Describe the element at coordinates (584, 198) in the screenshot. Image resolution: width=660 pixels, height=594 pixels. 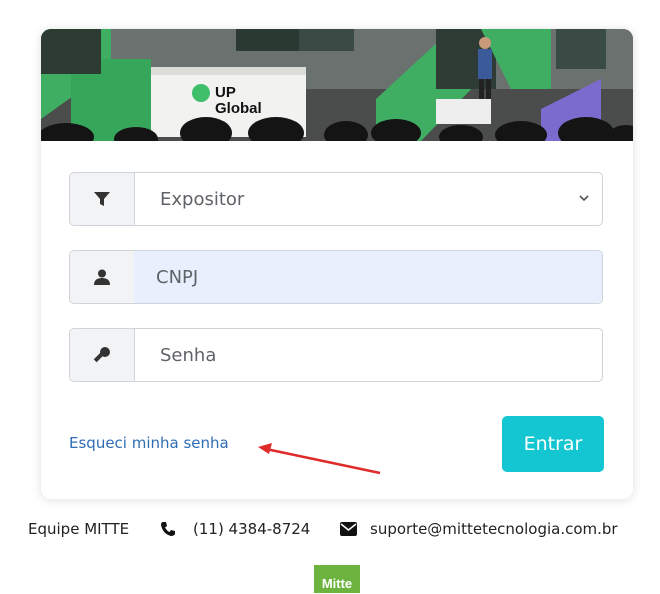
I see `chevron-down-icon` at that location.